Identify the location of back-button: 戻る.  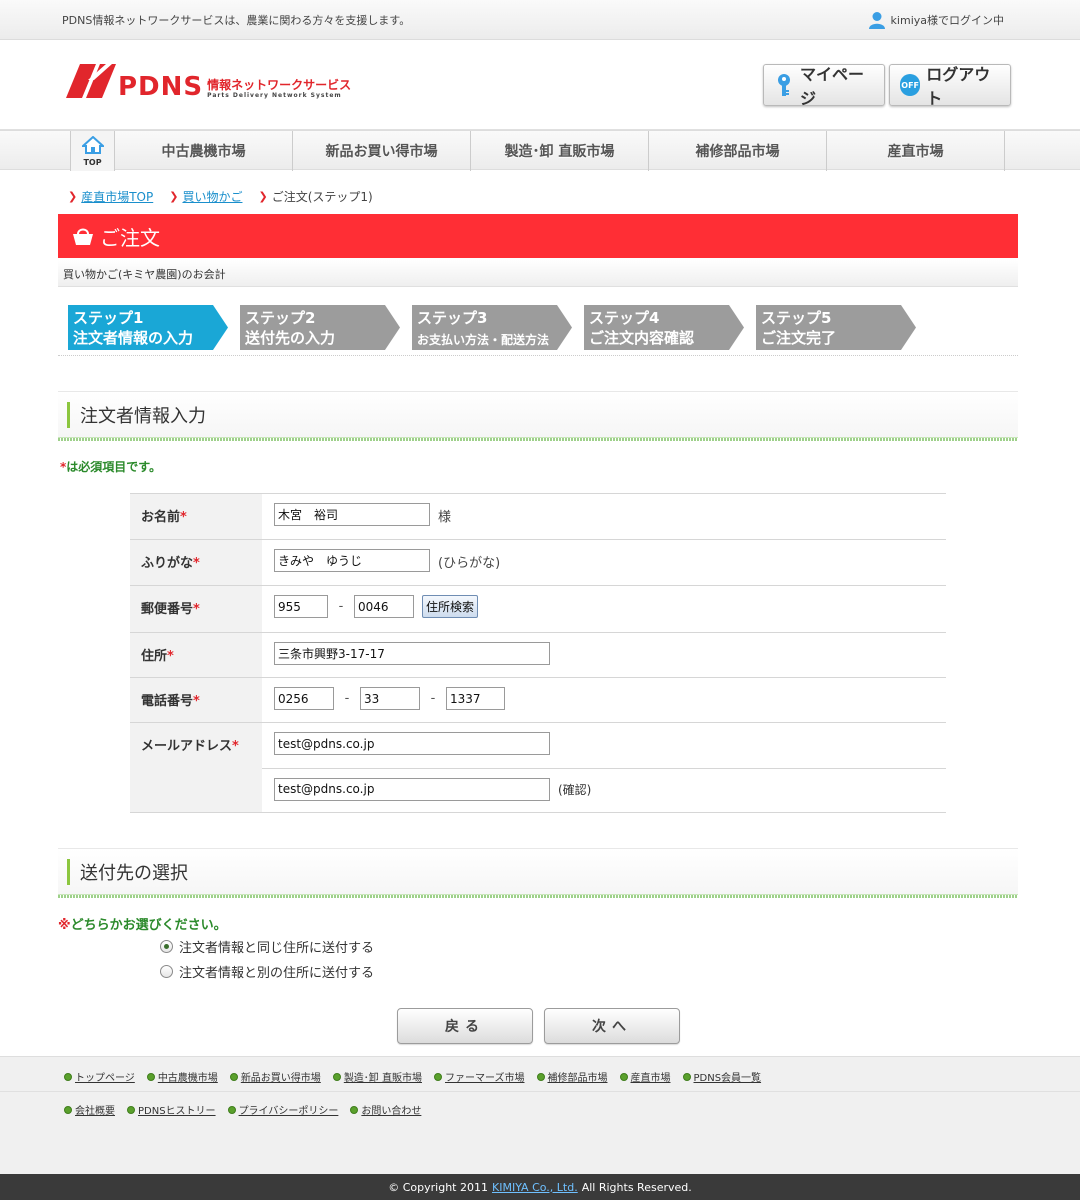
(465, 1026).